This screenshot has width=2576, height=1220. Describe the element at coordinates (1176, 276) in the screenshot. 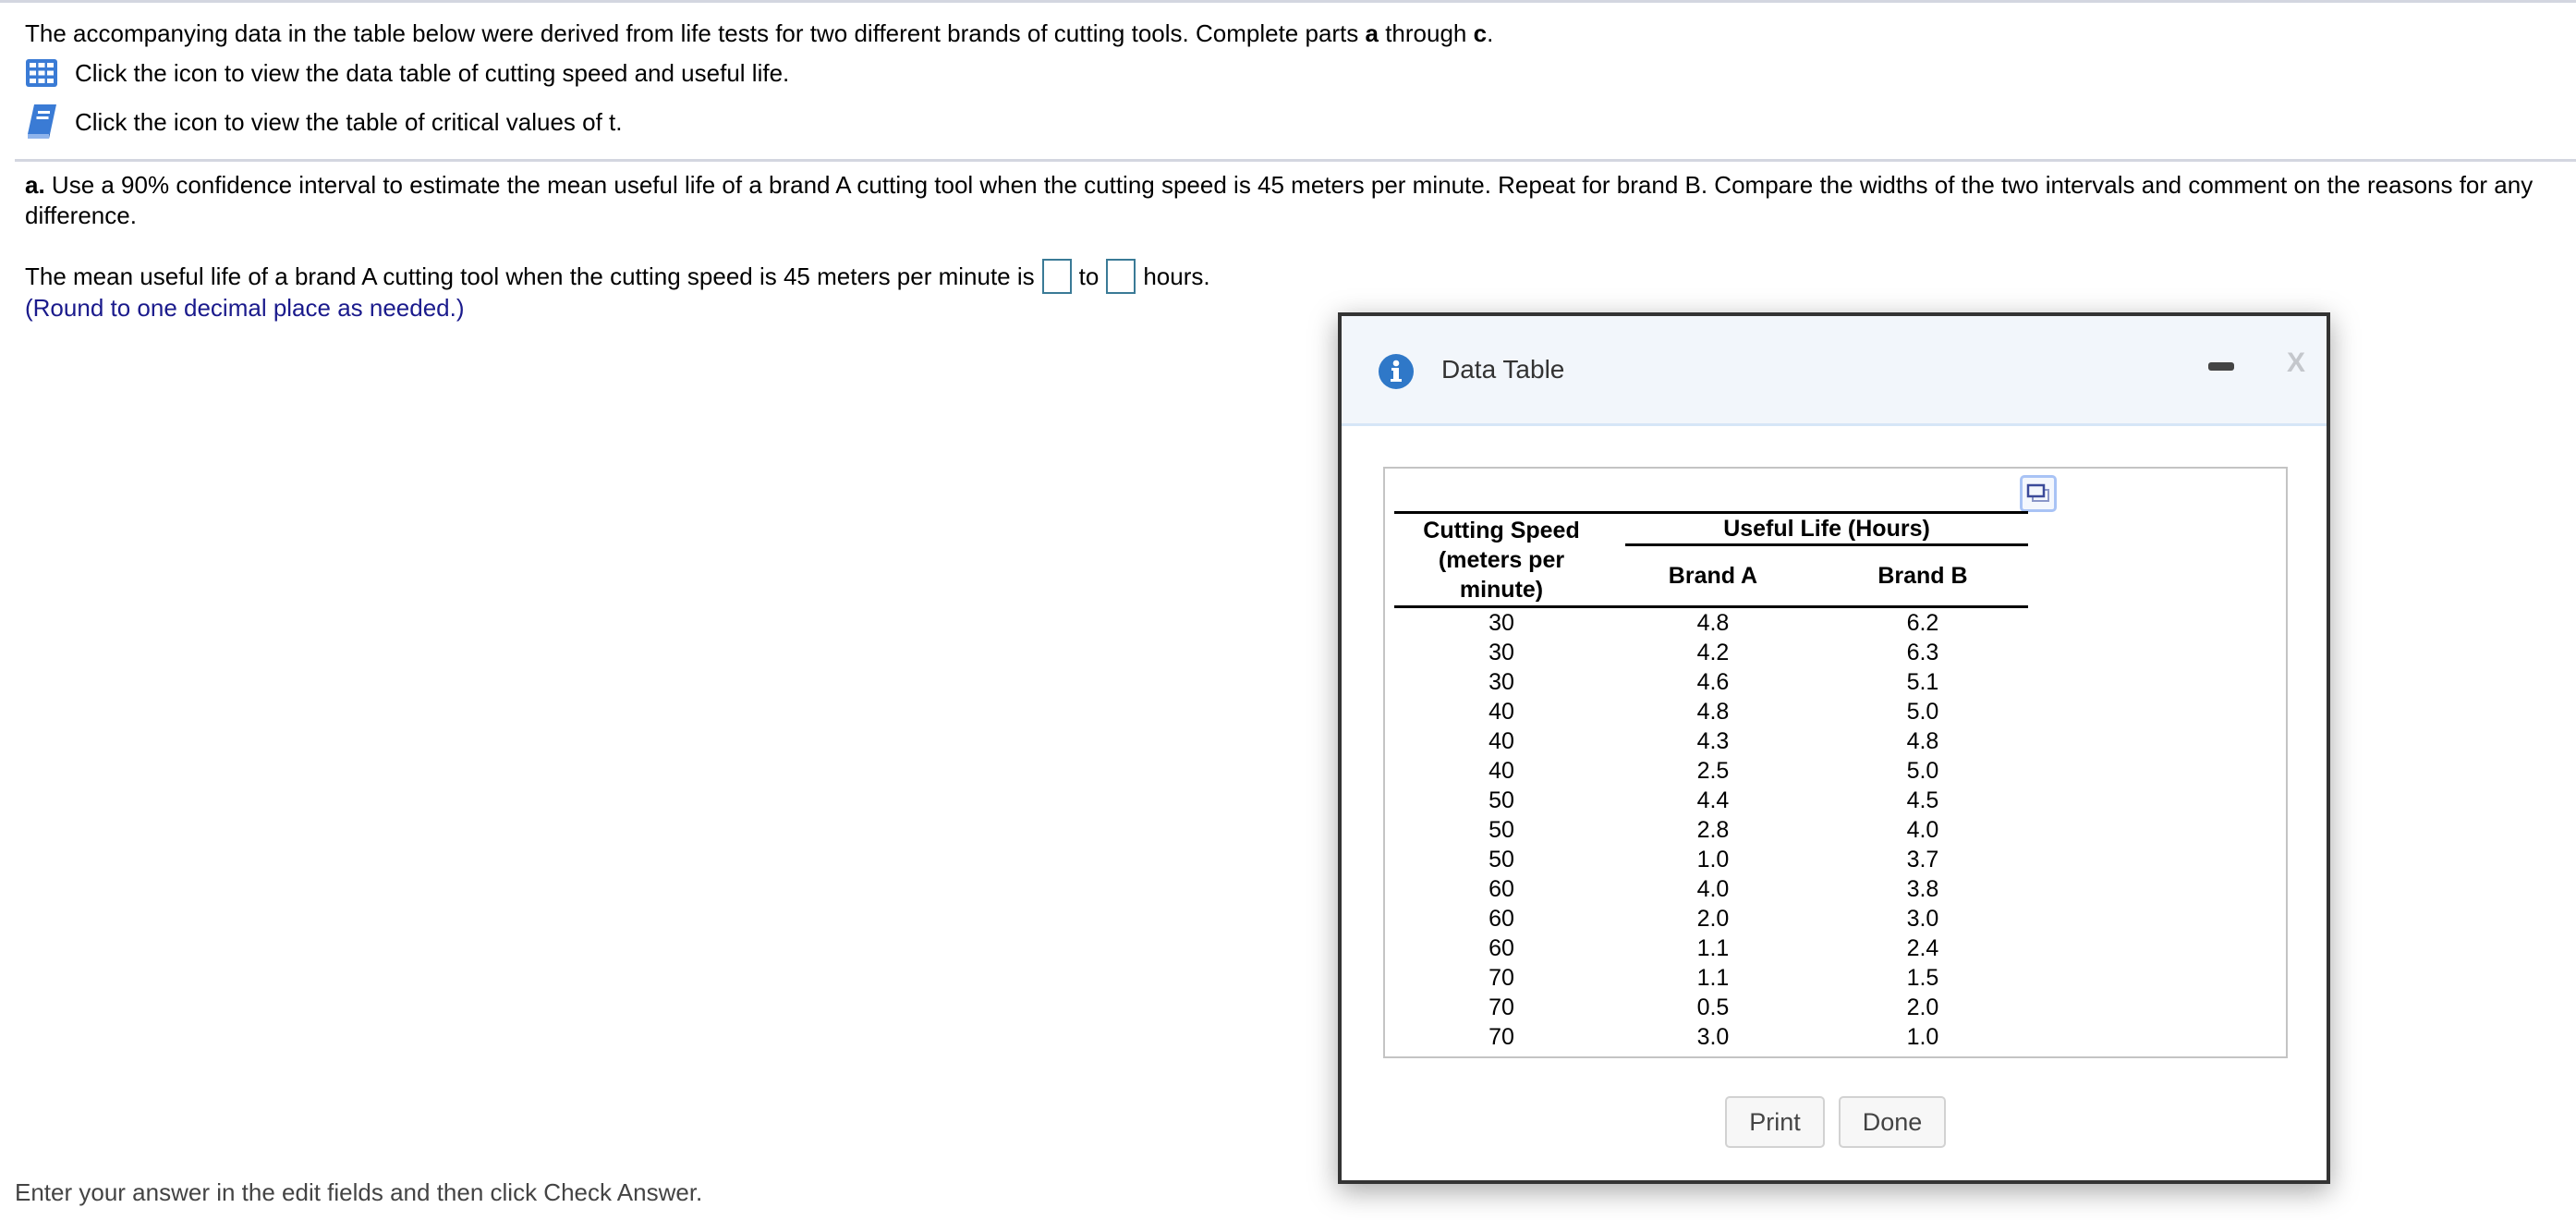

I see `answer-suffix: hours.` at that location.